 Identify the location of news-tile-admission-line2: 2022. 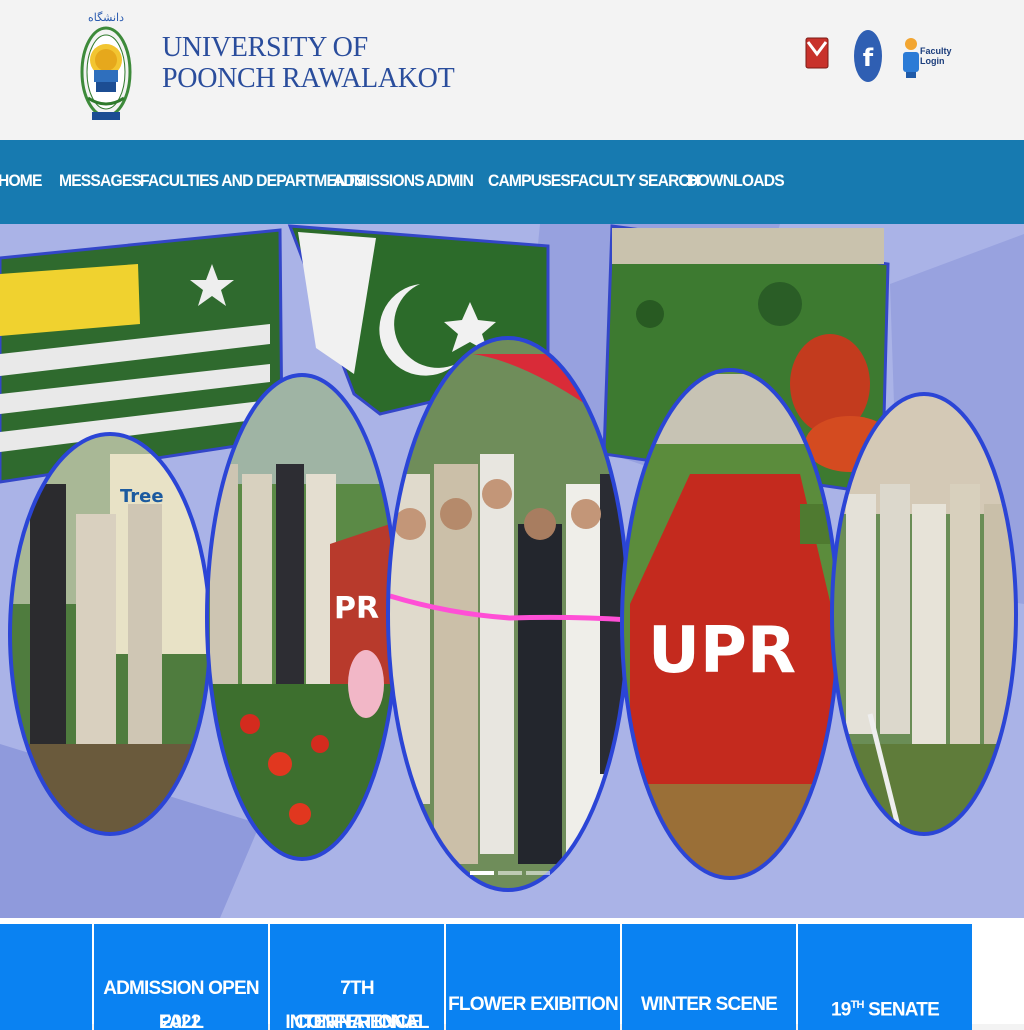
(181, 1021).